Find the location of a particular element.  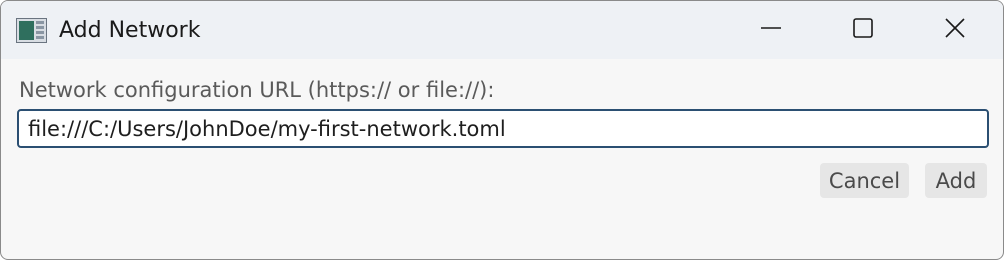

minimize-button is located at coordinates (771, 30).